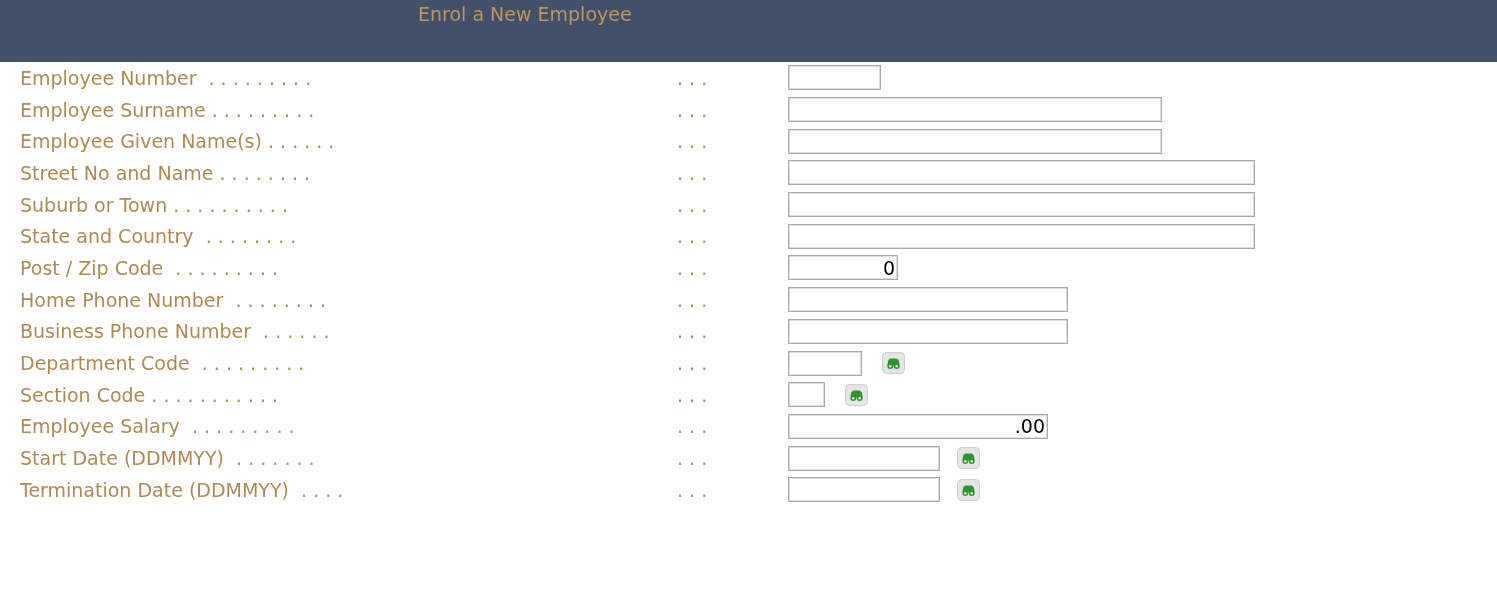 The image size is (1497, 604). What do you see at coordinates (525, 14) in the screenshot?
I see `page-title: Enrol a New Employee` at bounding box center [525, 14].